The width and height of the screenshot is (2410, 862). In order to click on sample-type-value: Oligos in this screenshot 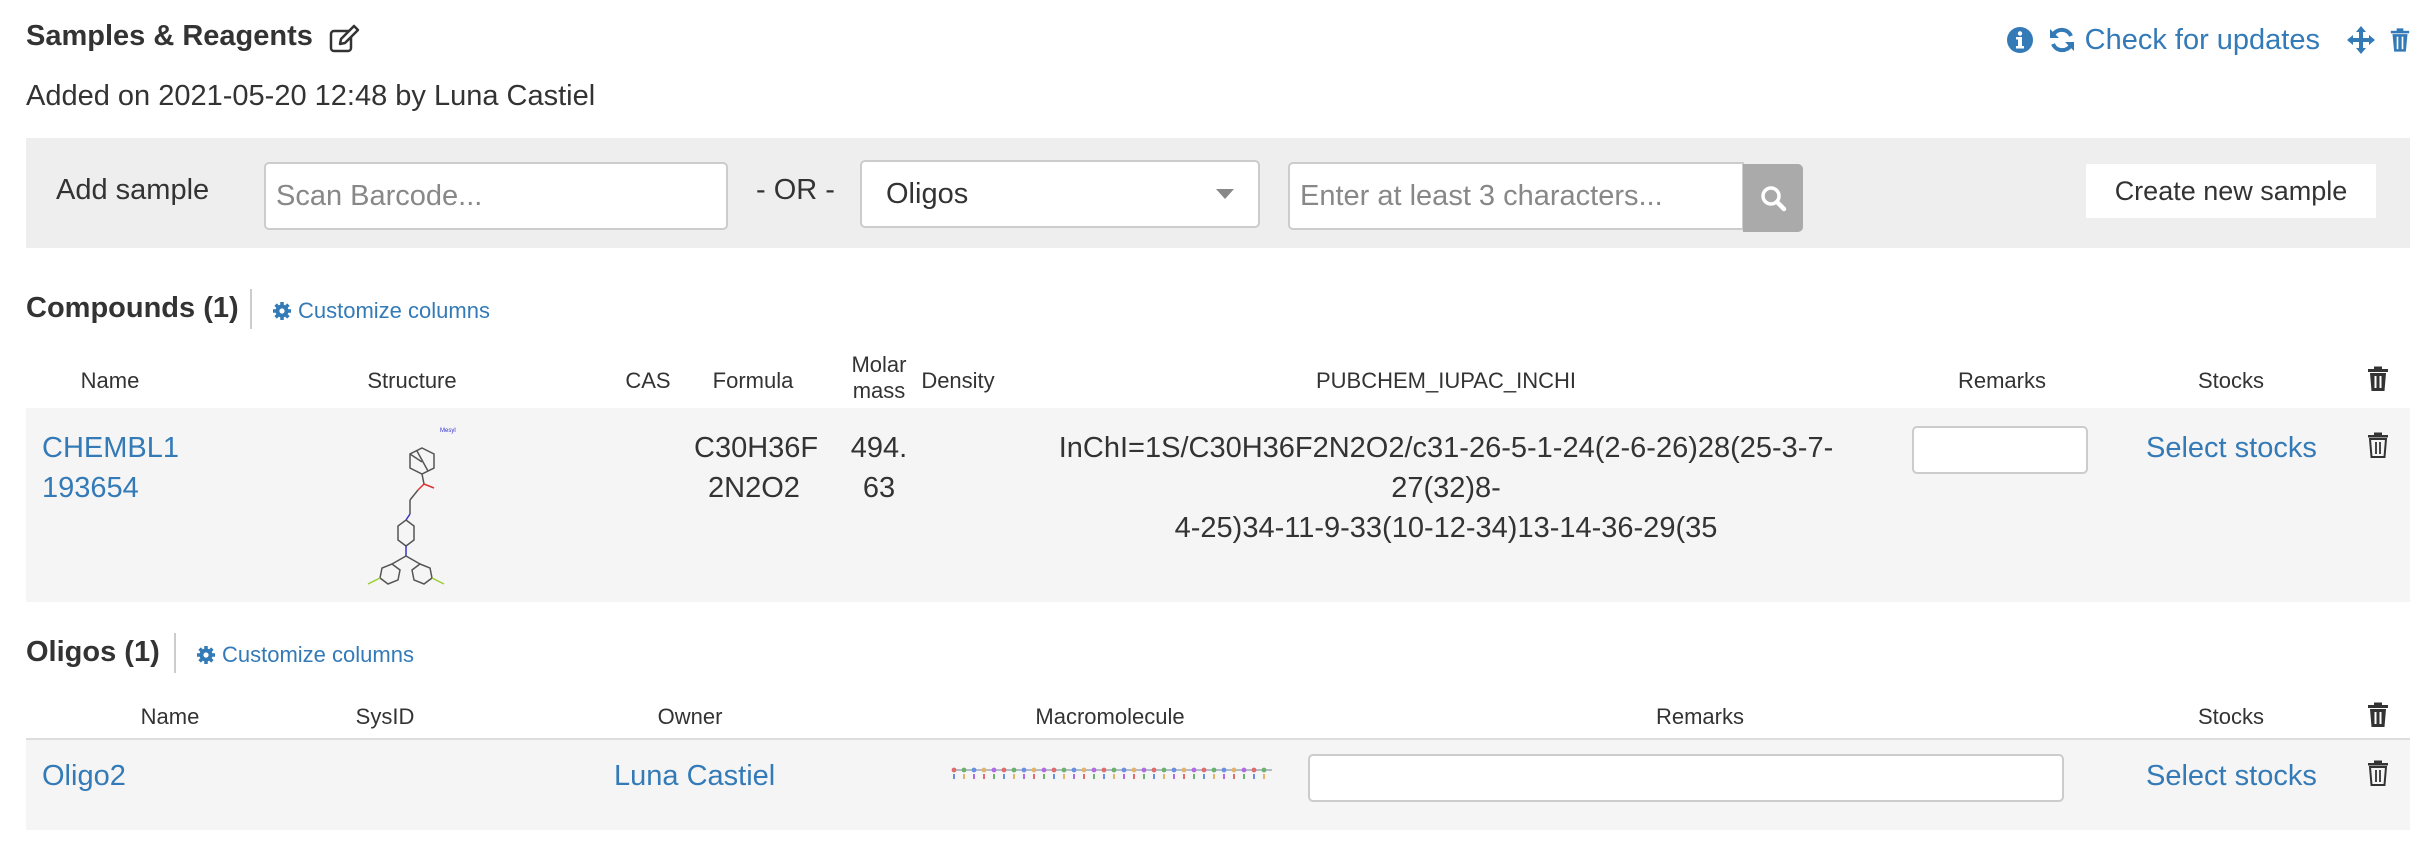, I will do `click(927, 193)`.